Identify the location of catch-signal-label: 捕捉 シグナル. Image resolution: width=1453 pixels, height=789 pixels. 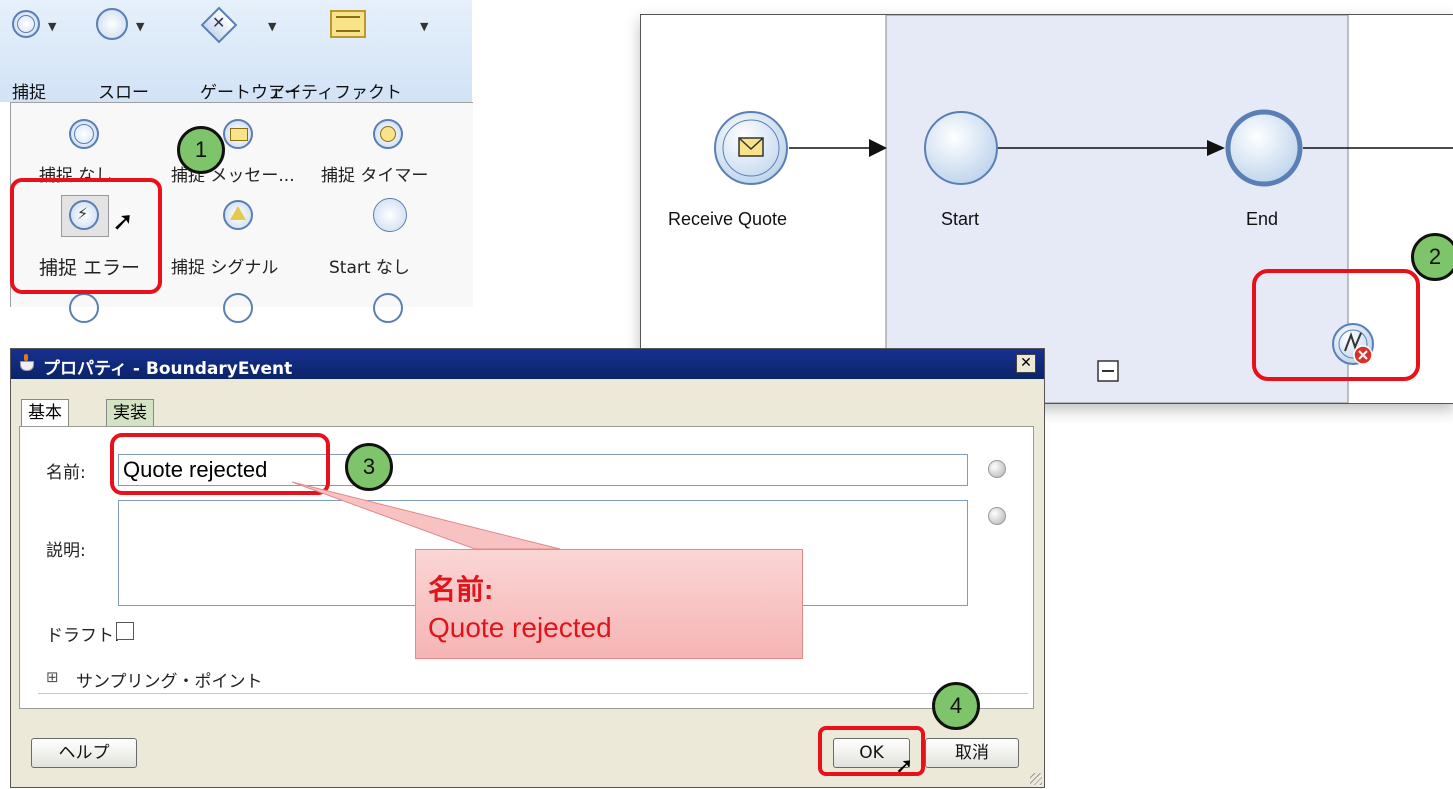
(224, 265).